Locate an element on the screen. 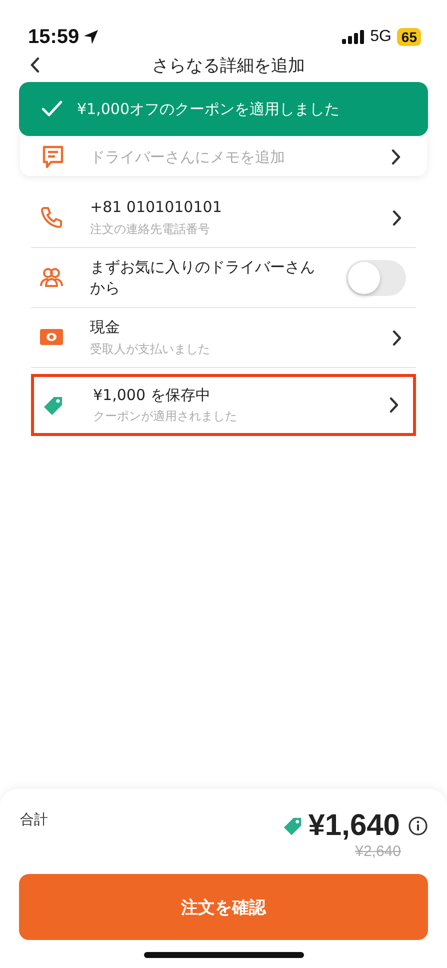 The height and width of the screenshot is (968, 447). memo-placeholder: ドライバーさんにメモを追加 is located at coordinates (188, 157).